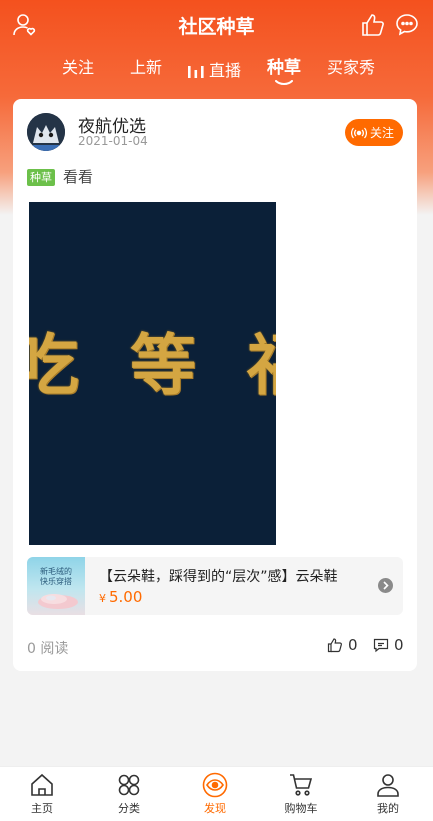 This screenshot has height=821, width=433. Describe the element at coordinates (48, 649) in the screenshot. I see `read-count: 0 阅读` at that location.